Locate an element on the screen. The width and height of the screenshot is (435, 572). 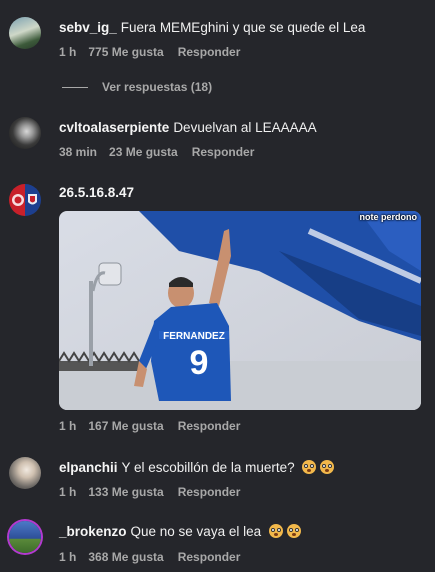
gif-caption: note perdono is located at coordinates (388, 217).